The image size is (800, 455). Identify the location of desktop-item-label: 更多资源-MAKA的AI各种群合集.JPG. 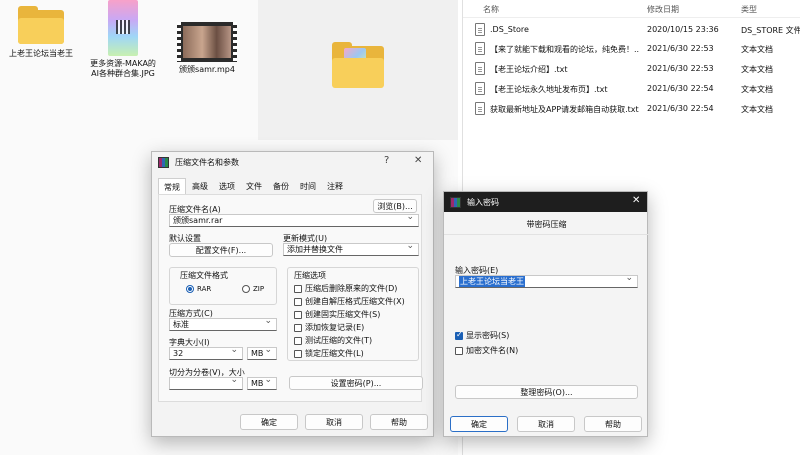
(123, 68).